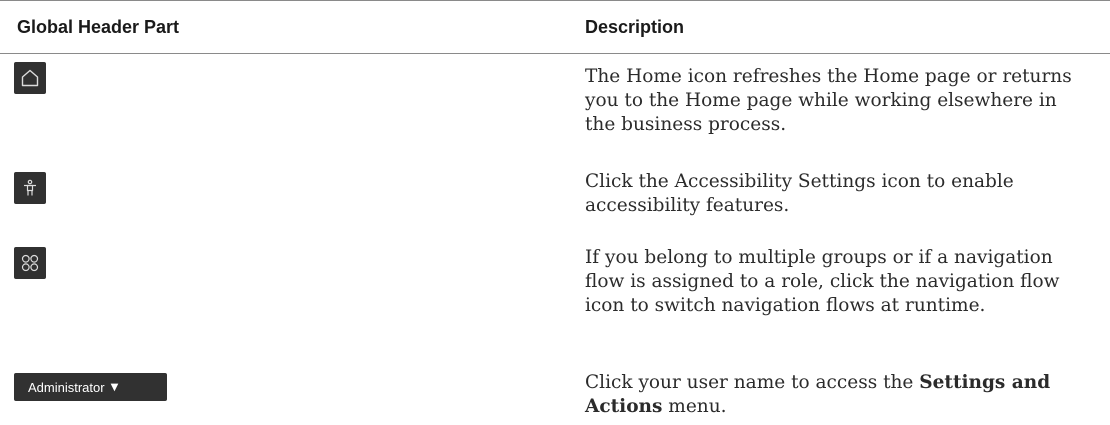  I want to click on column-header-part: Global Header Part, so click(98, 26).